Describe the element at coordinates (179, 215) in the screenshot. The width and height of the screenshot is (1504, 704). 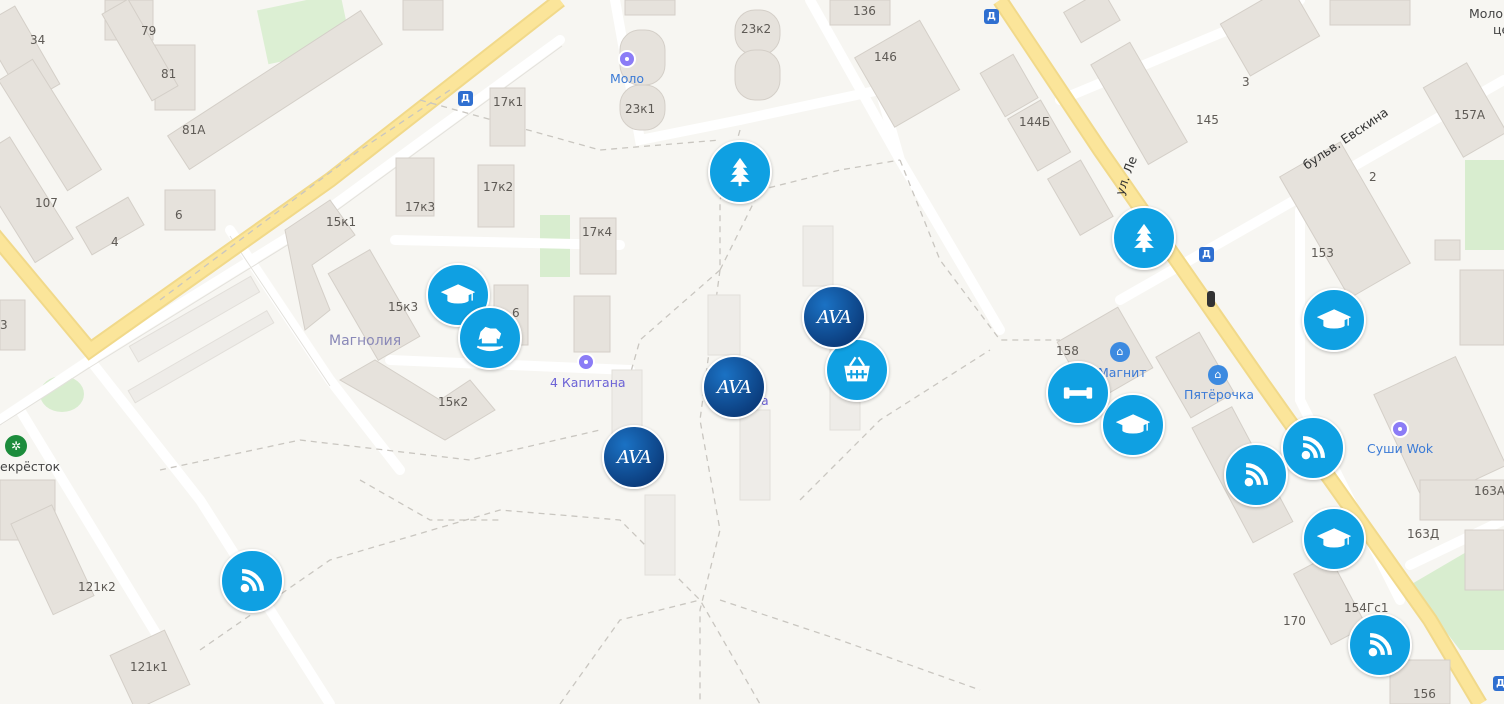
I see `house-number: 6` at that location.